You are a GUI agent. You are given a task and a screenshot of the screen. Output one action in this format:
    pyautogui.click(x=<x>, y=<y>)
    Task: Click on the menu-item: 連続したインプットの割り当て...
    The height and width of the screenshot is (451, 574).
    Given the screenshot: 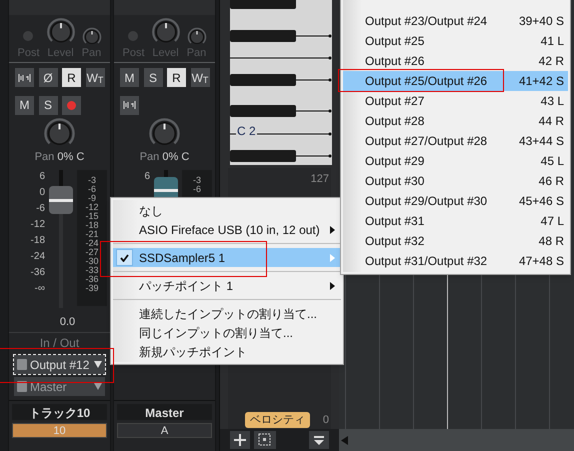 What is the action you would take?
    pyautogui.click(x=227, y=313)
    